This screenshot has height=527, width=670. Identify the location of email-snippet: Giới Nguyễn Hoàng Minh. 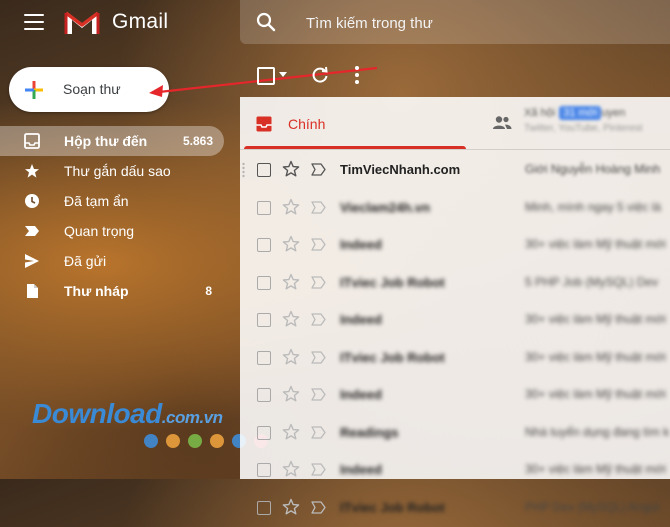
(597, 169).